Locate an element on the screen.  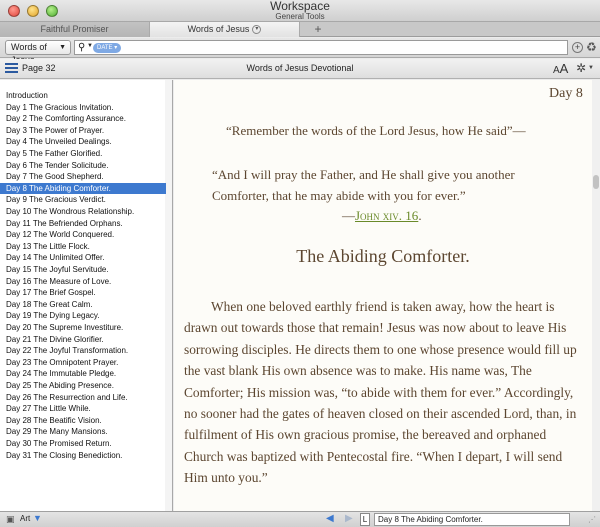
sidebar-item: Day 7 The Good Shepherd. is located at coordinates (83, 177).